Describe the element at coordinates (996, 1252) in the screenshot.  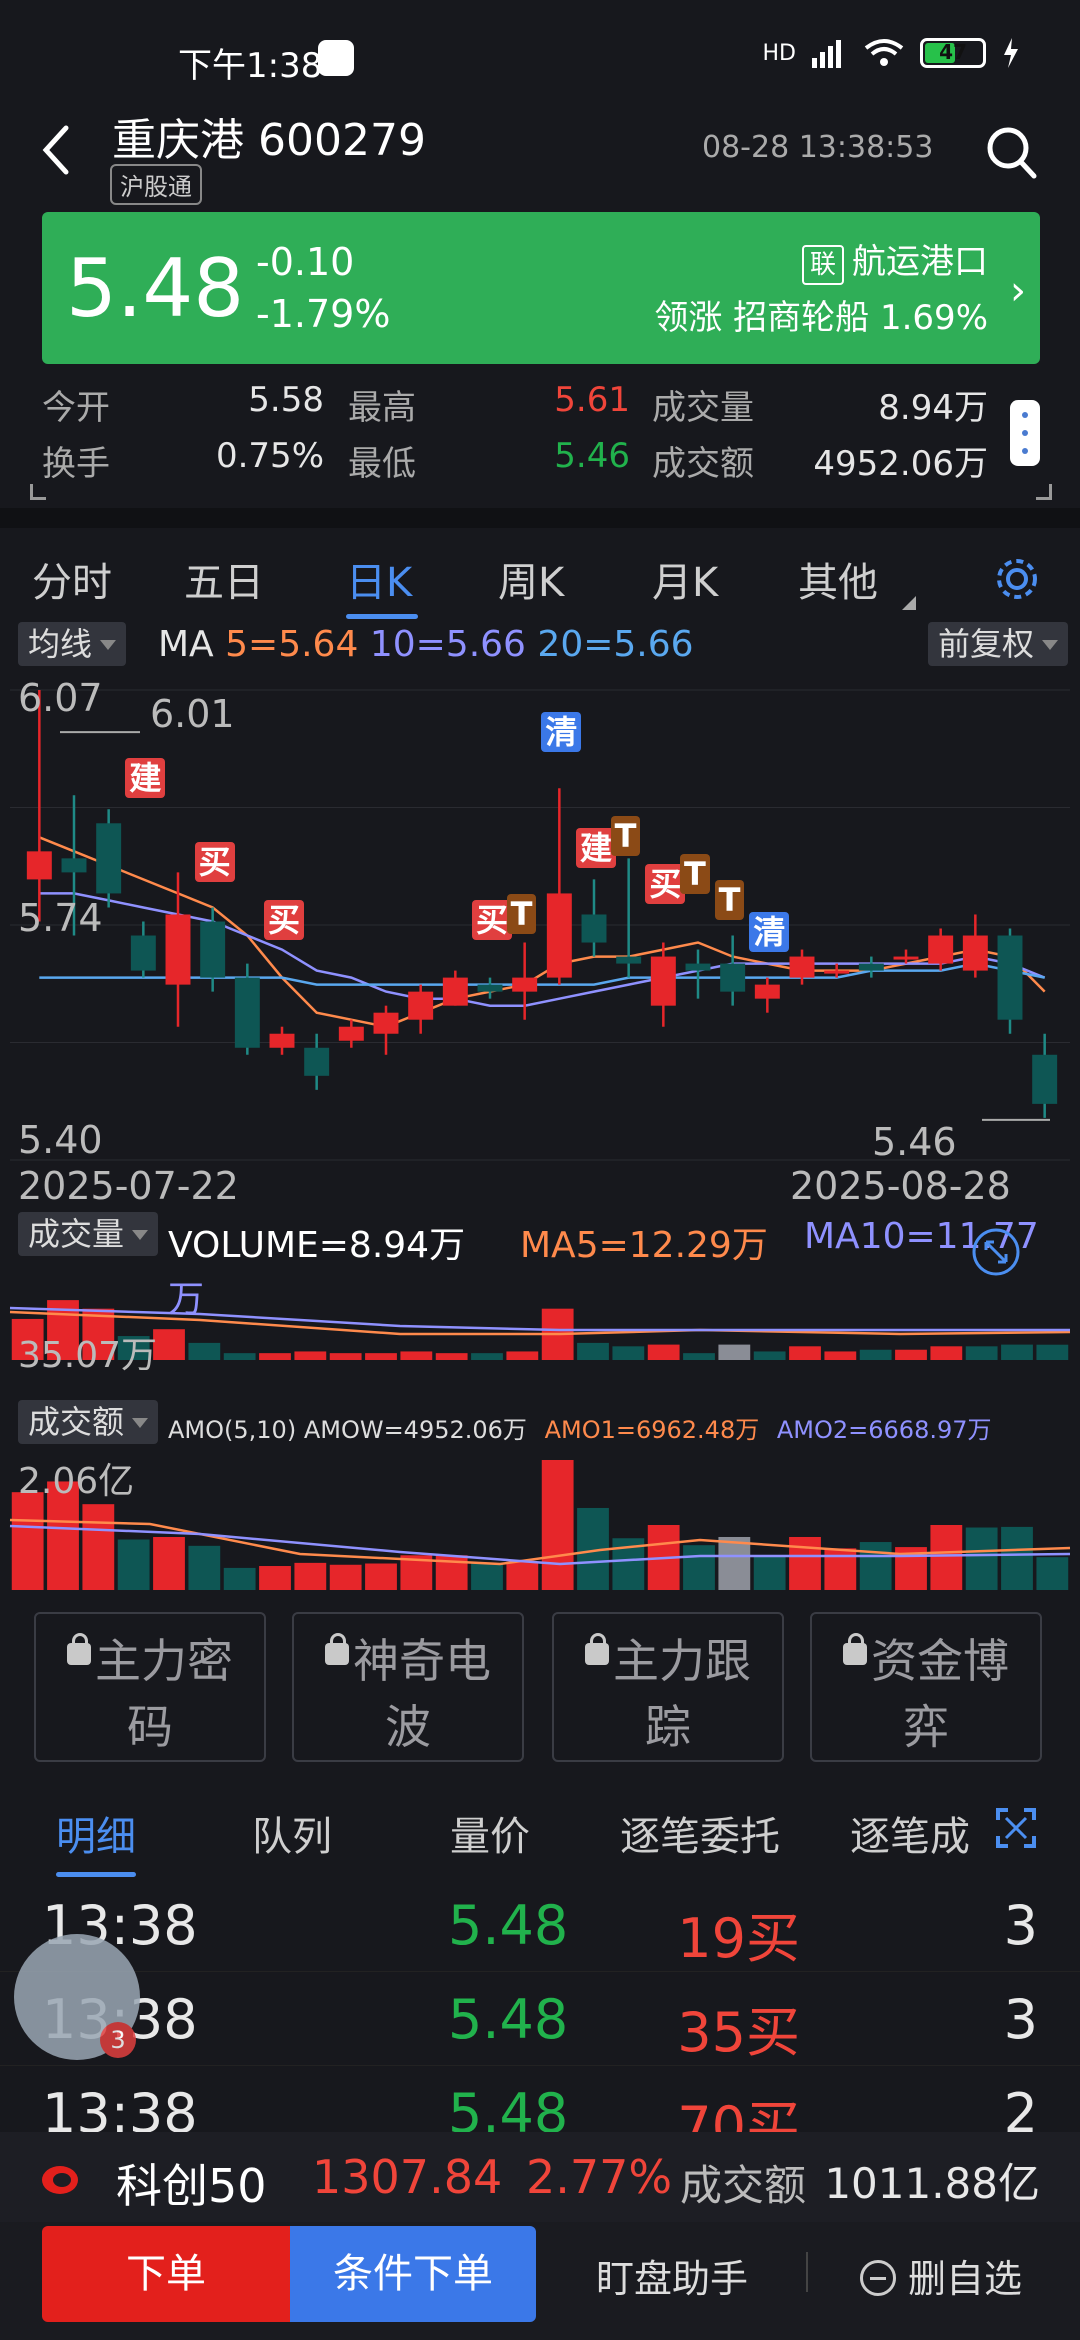
I see `expand-chart-icon` at that location.